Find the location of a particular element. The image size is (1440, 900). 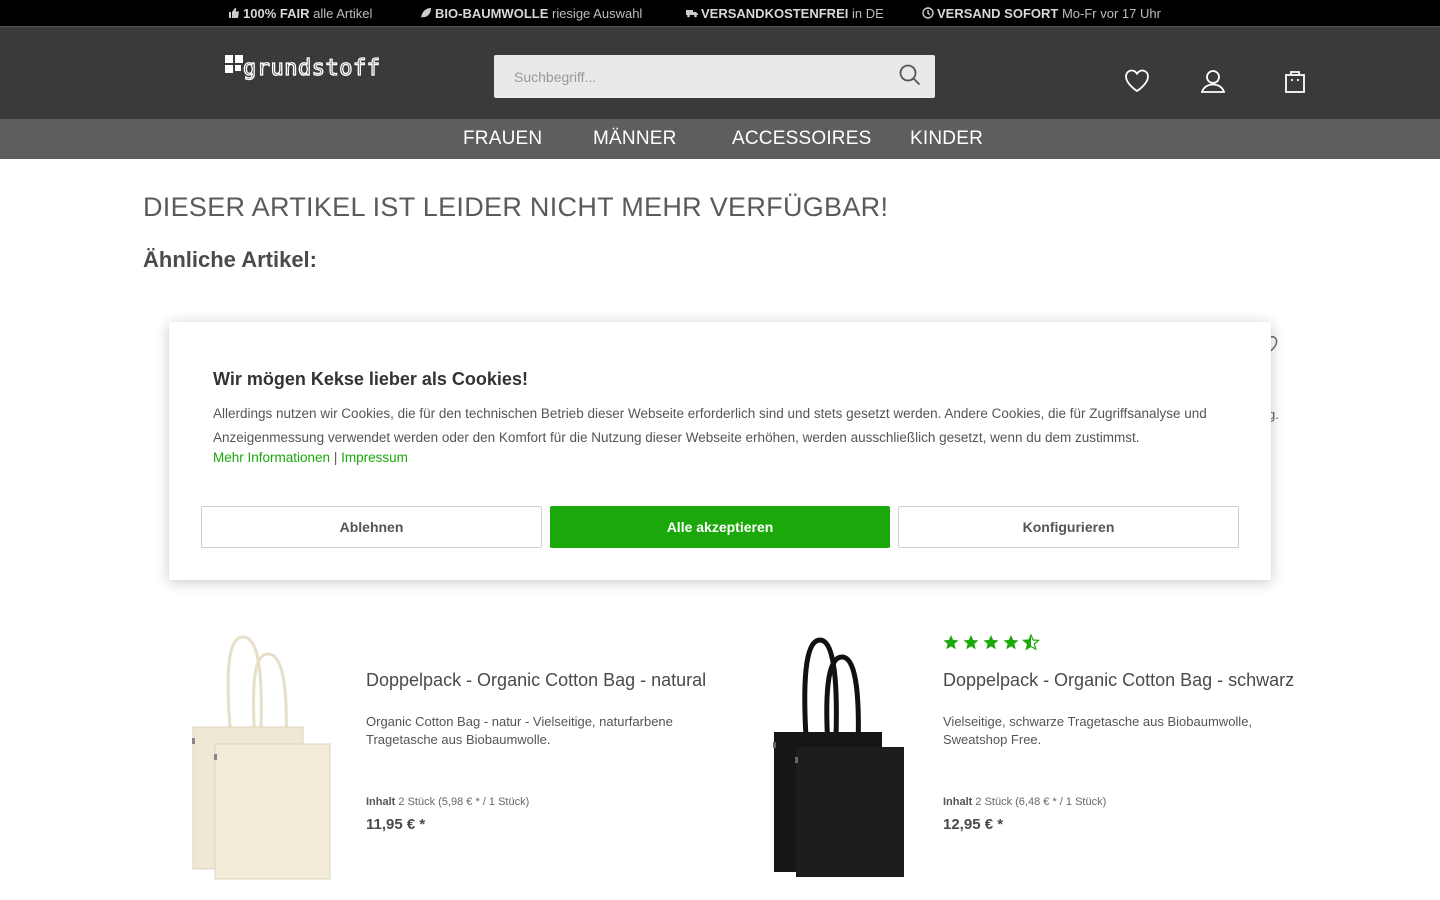

usp-bio: BIO-BAUMWOLLE riesige Auswahl is located at coordinates (531, 13).